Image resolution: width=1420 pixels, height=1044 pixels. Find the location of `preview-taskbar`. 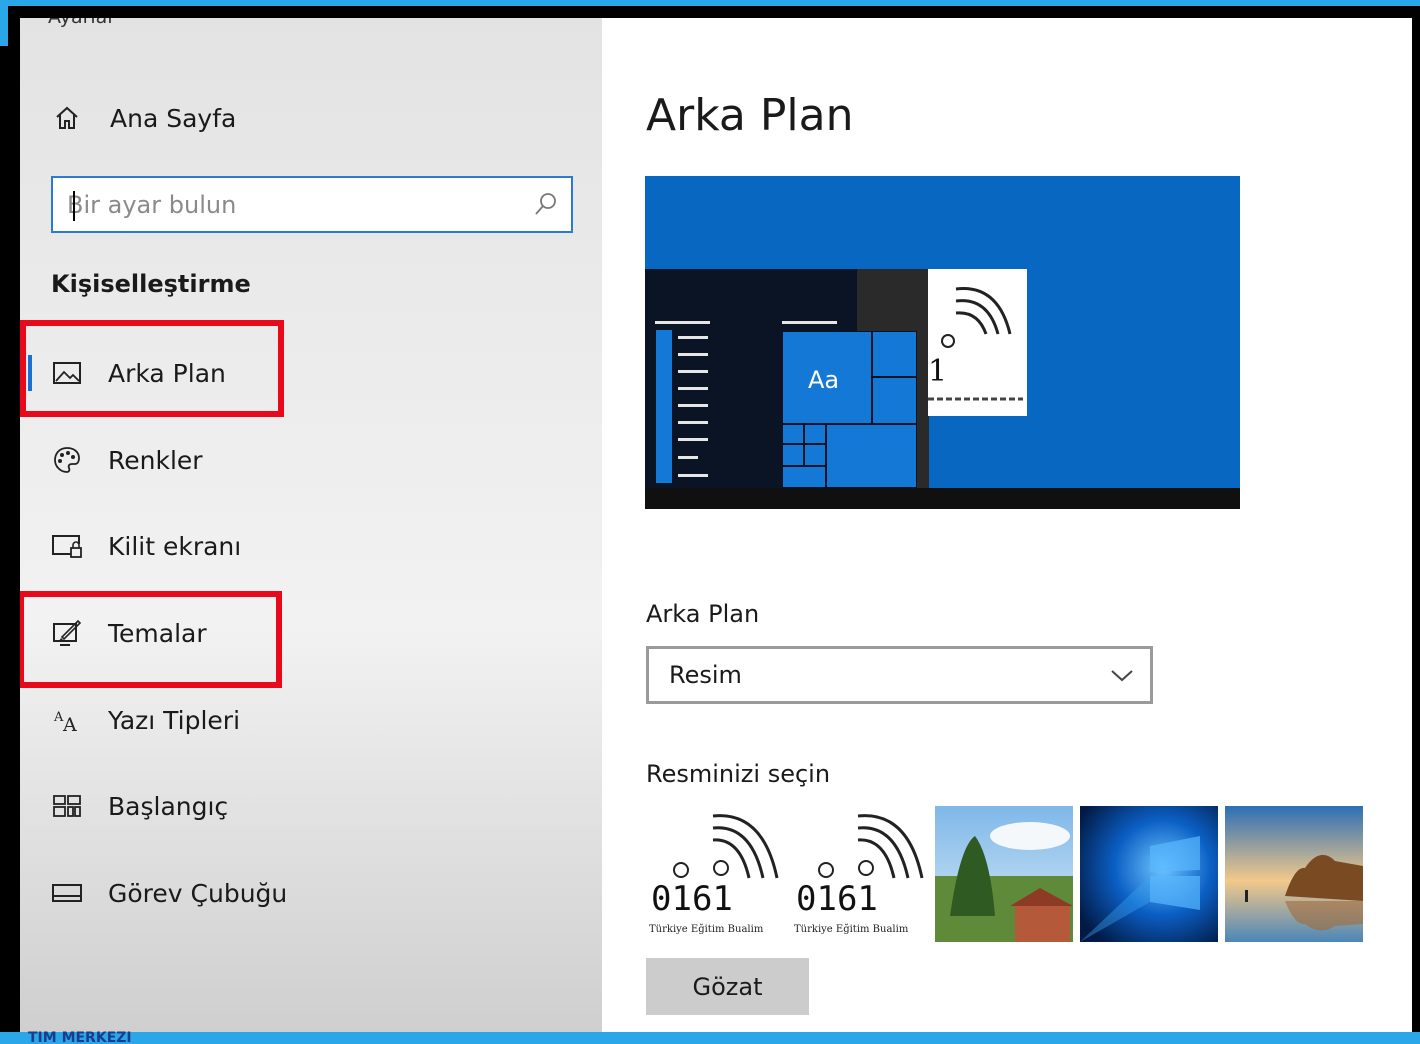

preview-taskbar is located at coordinates (942, 498).